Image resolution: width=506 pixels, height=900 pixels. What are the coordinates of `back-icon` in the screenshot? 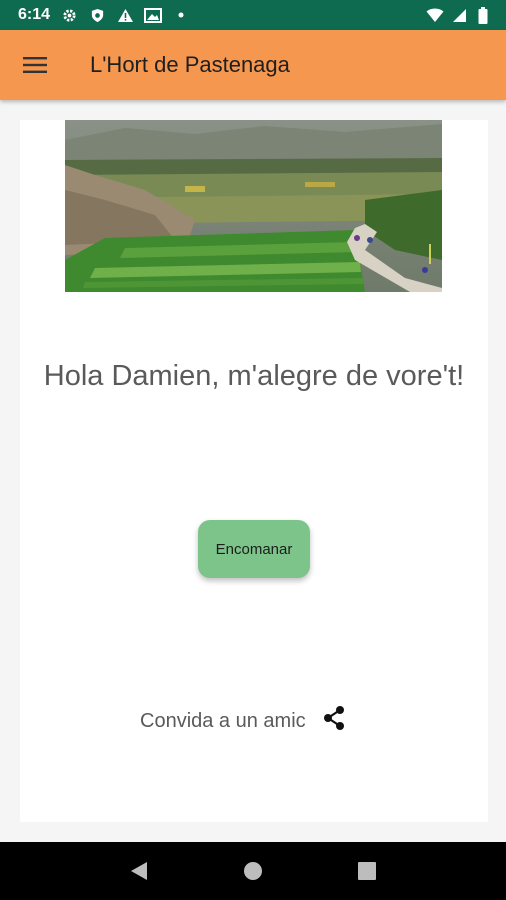 It's located at (139, 871).